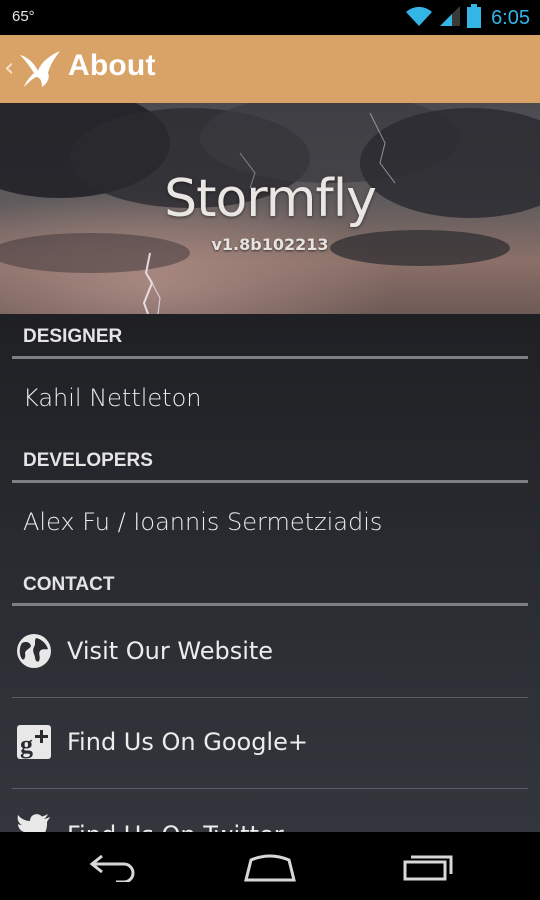 This screenshot has width=540, height=900. What do you see at coordinates (34, 651) in the screenshot?
I see `globe-icon` at bounding box center [34, 651].